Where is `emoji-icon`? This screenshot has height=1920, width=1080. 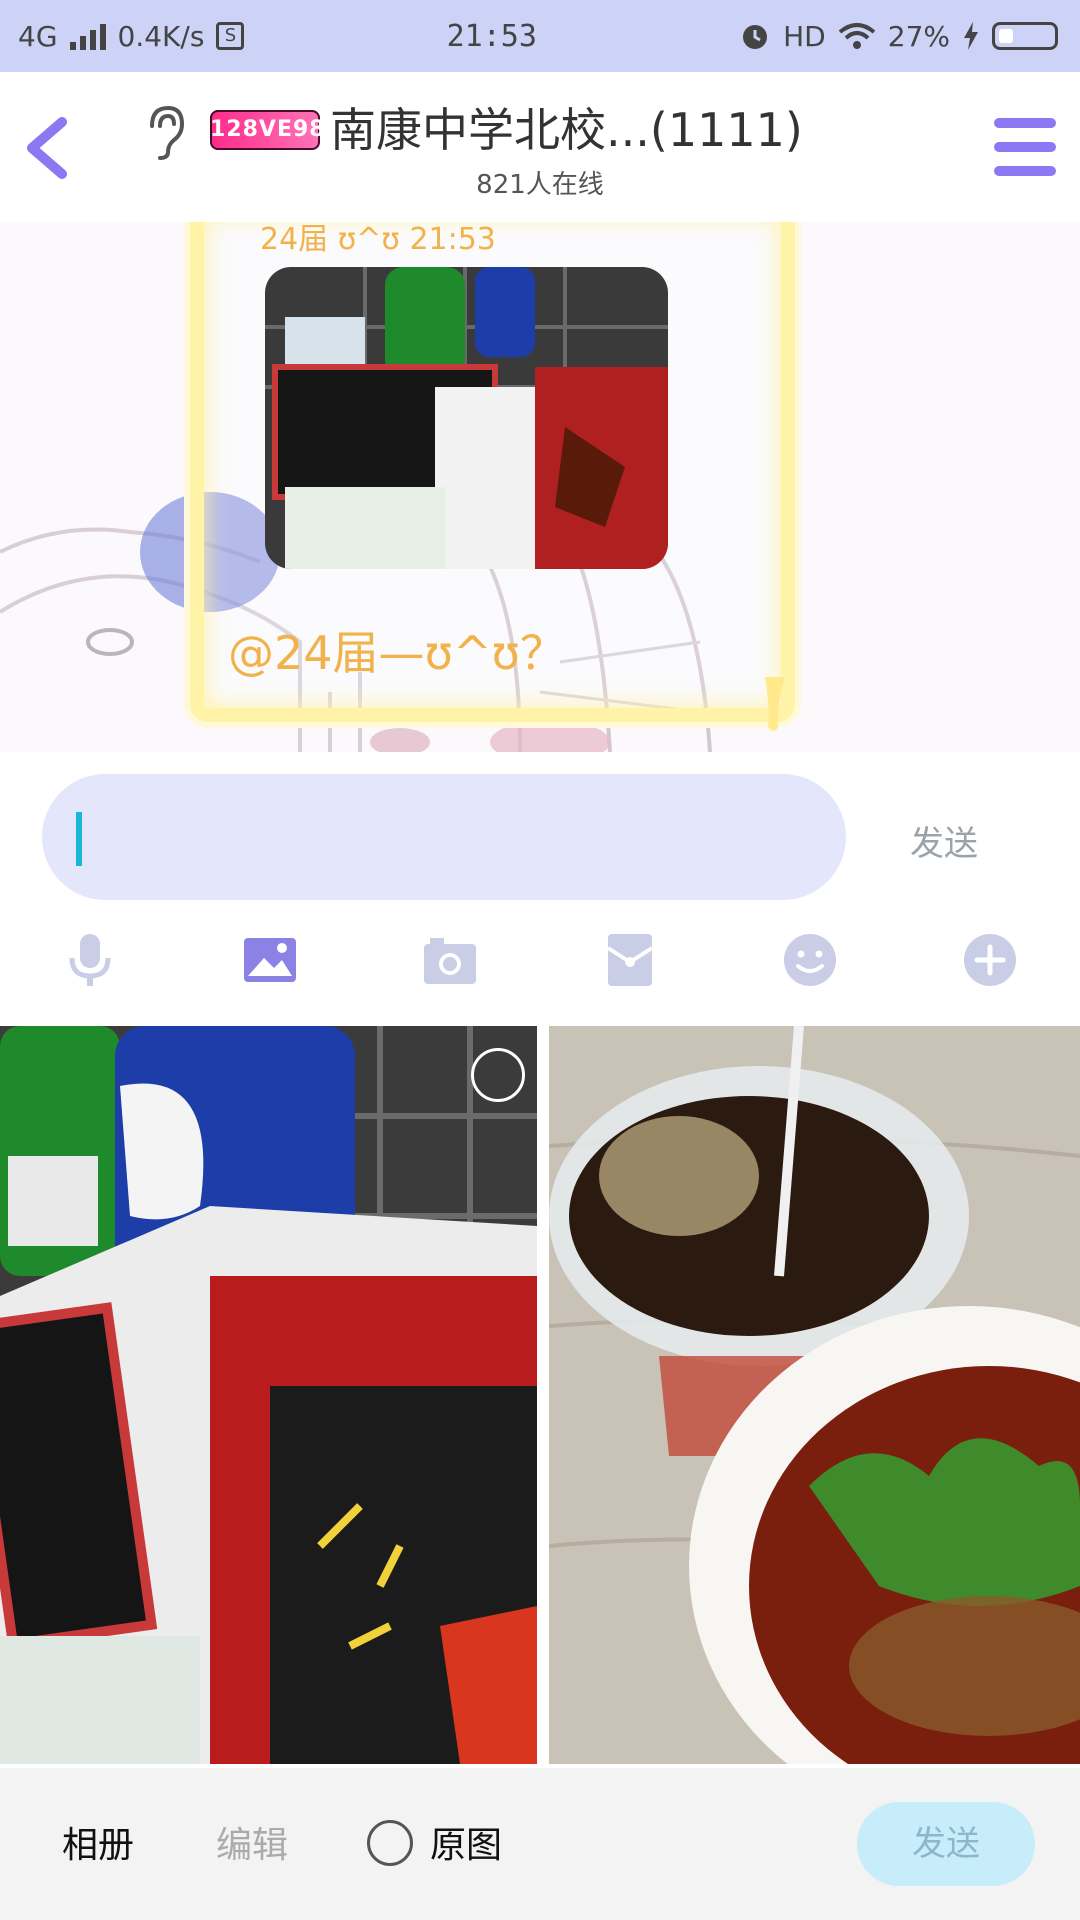 emoji-icon is located at coordinates (810, 960).